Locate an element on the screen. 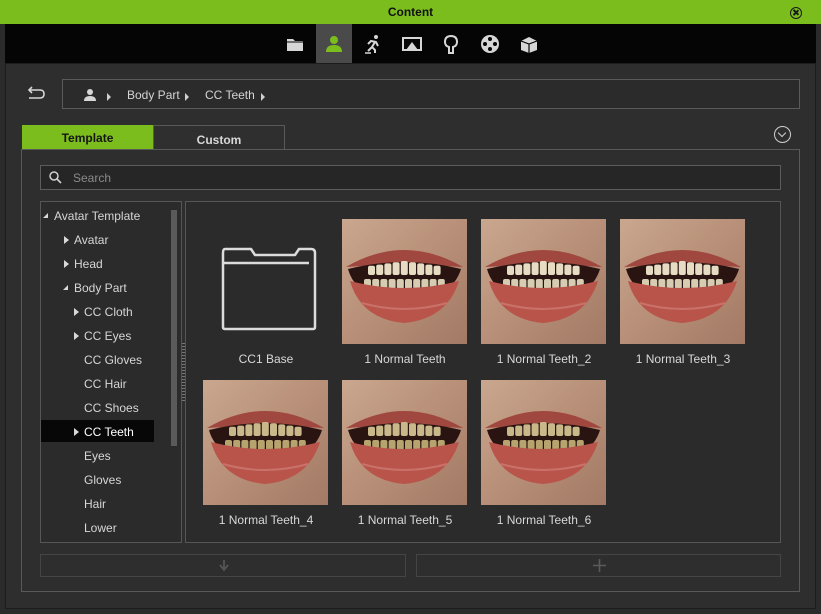  film-reel-icon is located at coordinates (490, 43).